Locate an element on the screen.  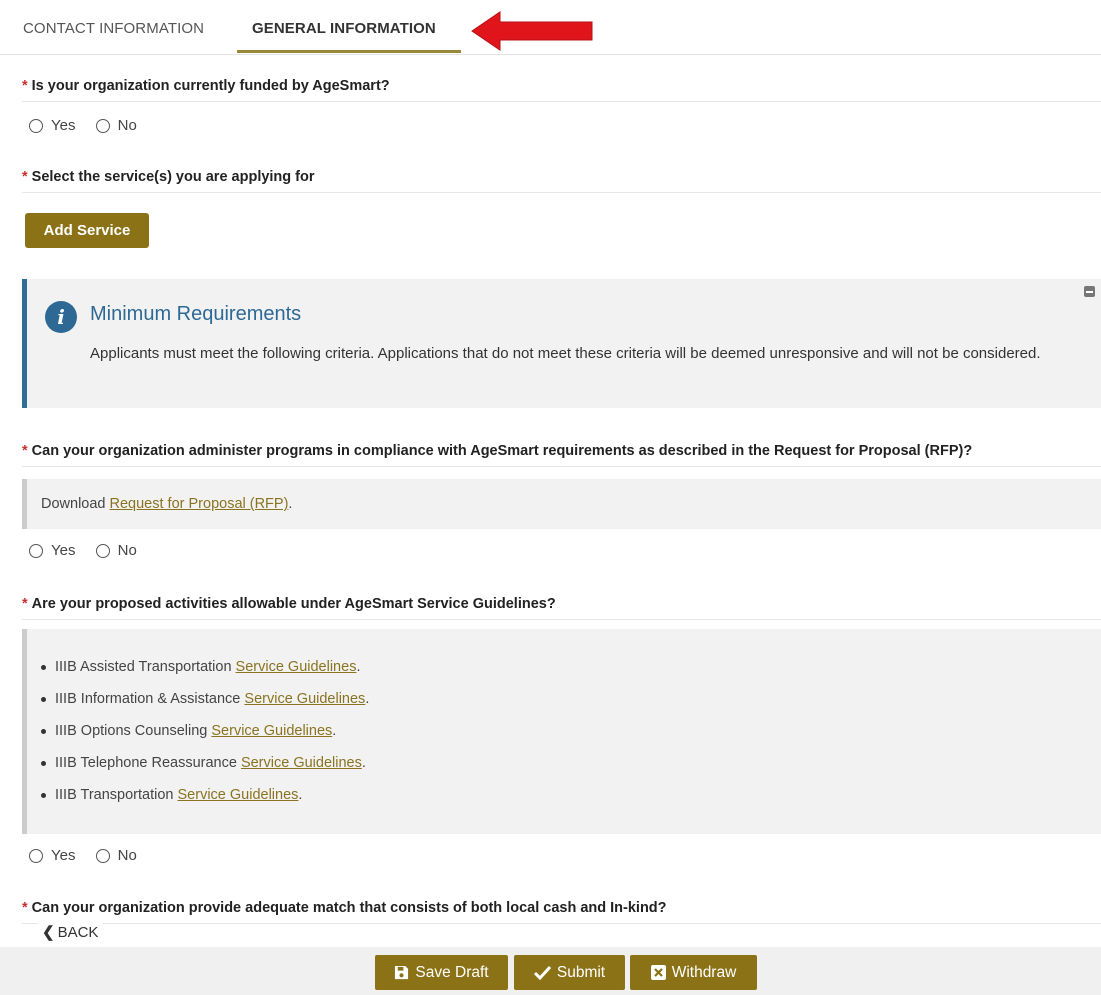
collapse-icon is located at coordinates (1089, 291).